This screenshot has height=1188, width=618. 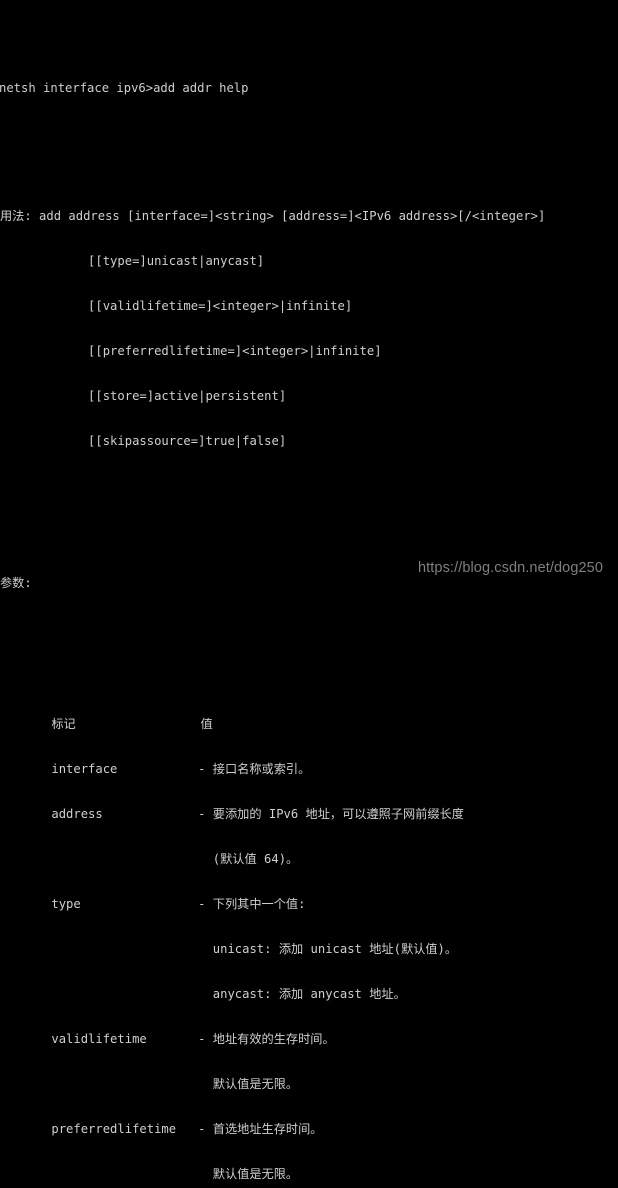 What do you see at coordinates (232, 814) in the screenshot?
I see `param-row-address: address - 要添加的 IPv6 地址，可以遵照子网前缀长度` at bounding box center [232, 814].